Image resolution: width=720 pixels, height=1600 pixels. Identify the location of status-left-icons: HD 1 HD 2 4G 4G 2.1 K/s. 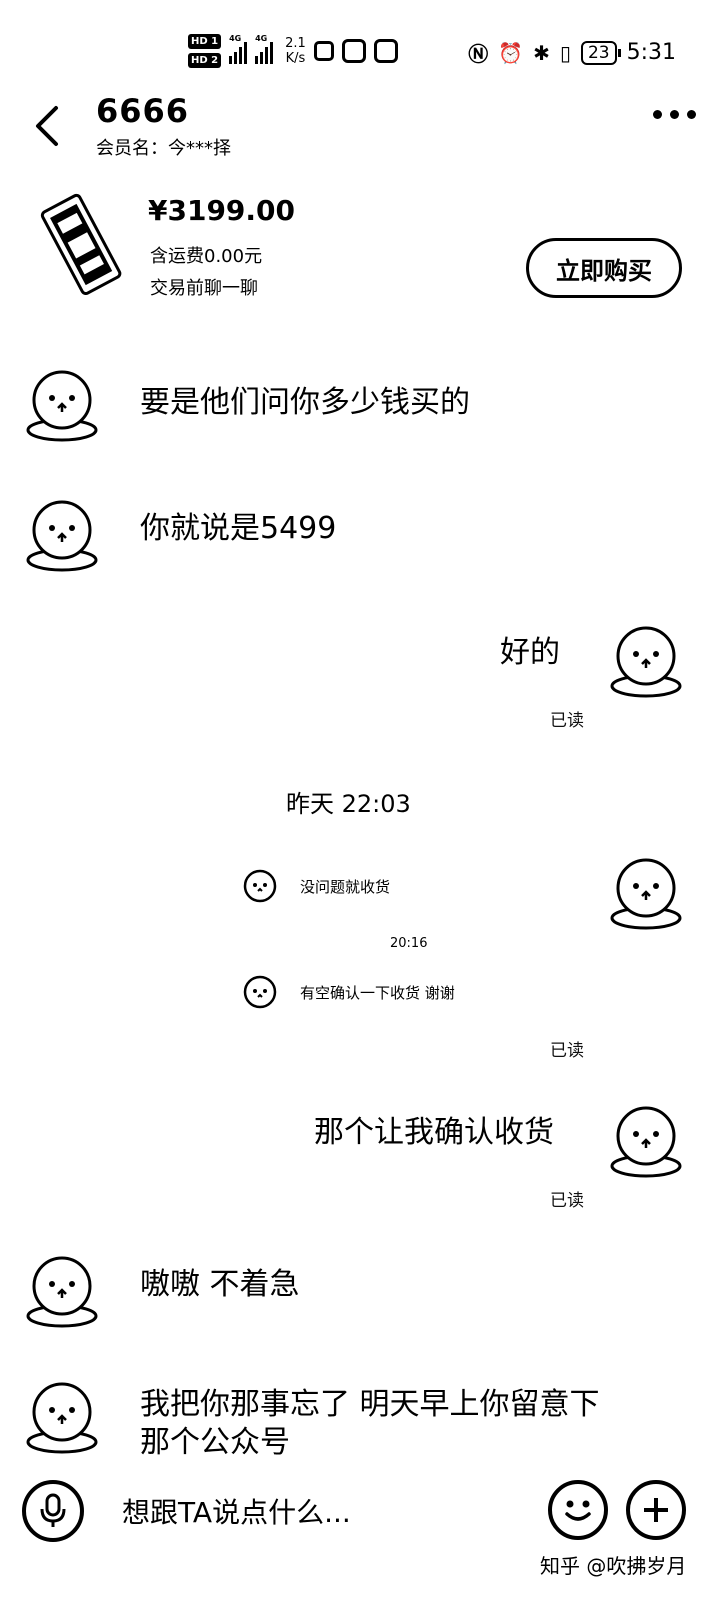
(293, 51).